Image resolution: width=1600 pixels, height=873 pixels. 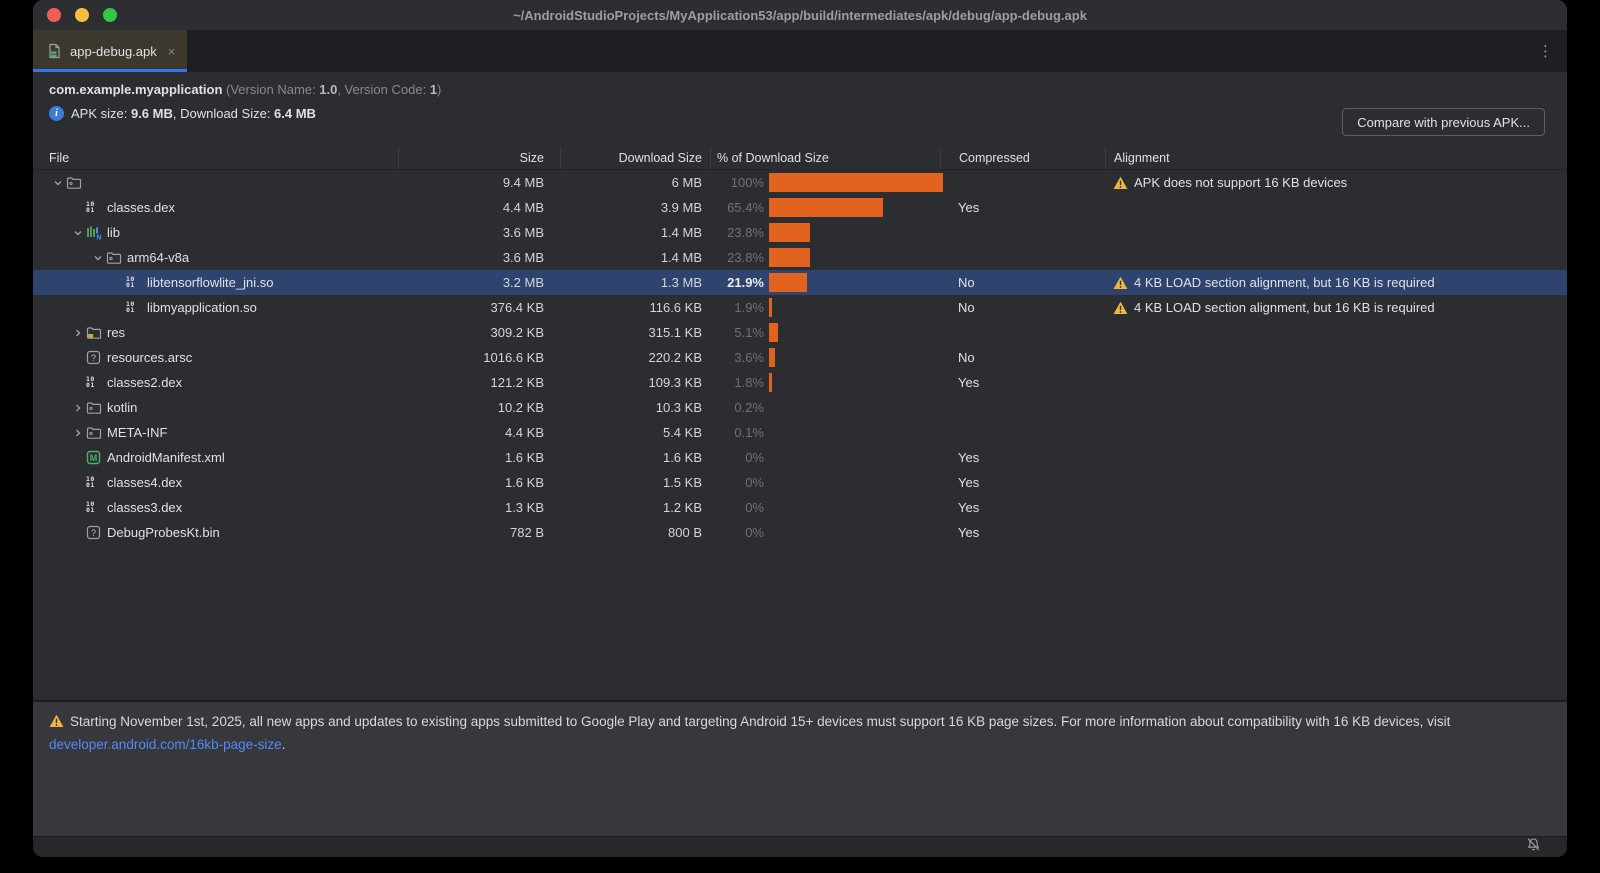 What do you see at coordinates (90, 382) in the screenshot?
I see `dex-file-icon: 10 01` at bounding box center [90, 382].